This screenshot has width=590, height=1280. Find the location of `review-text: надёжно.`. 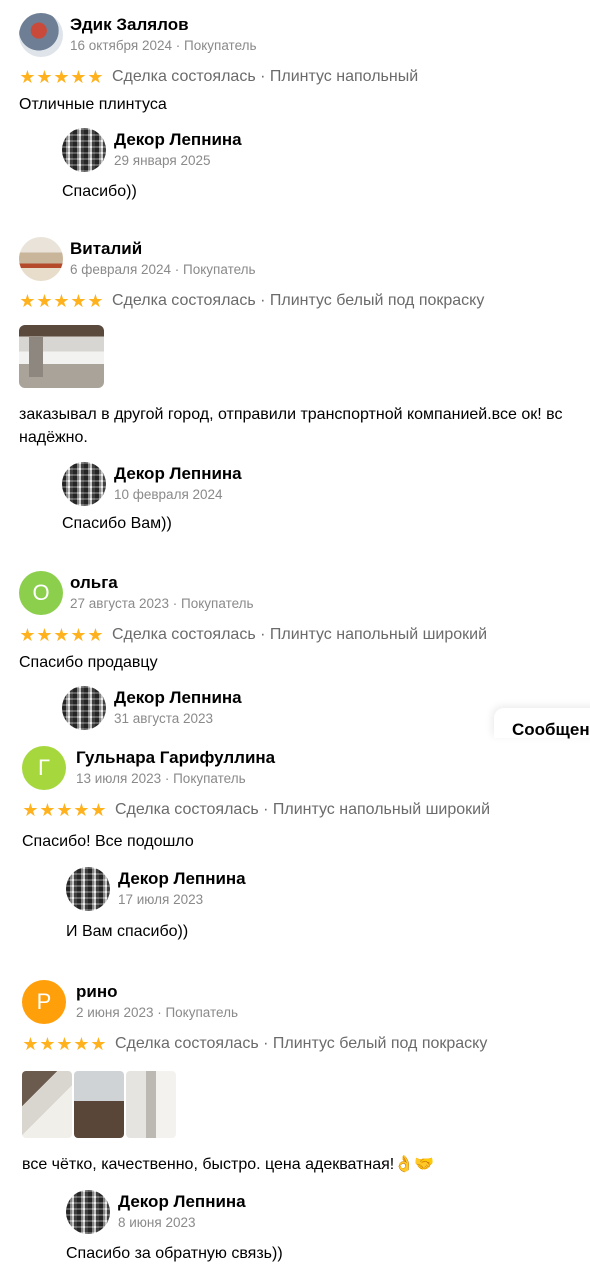

review-text: надёжно. is located at coordinates (53, 437).